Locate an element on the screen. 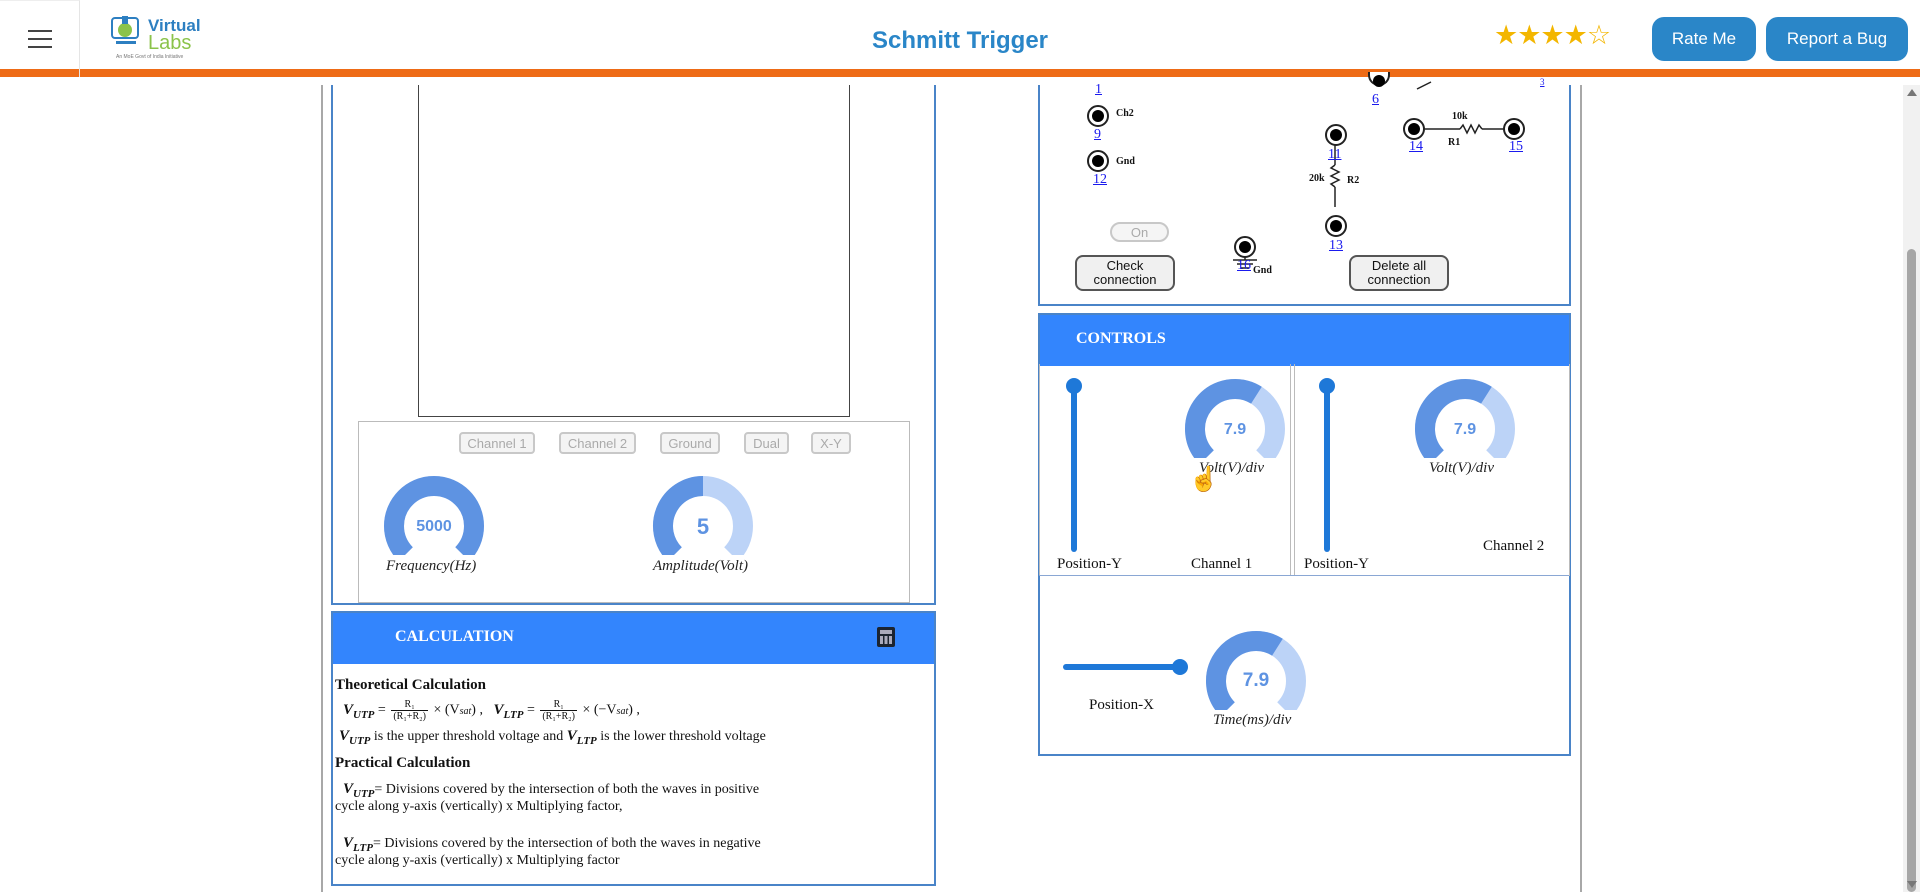  r1-value-label: 10k is located at coordinates (1460, 116).